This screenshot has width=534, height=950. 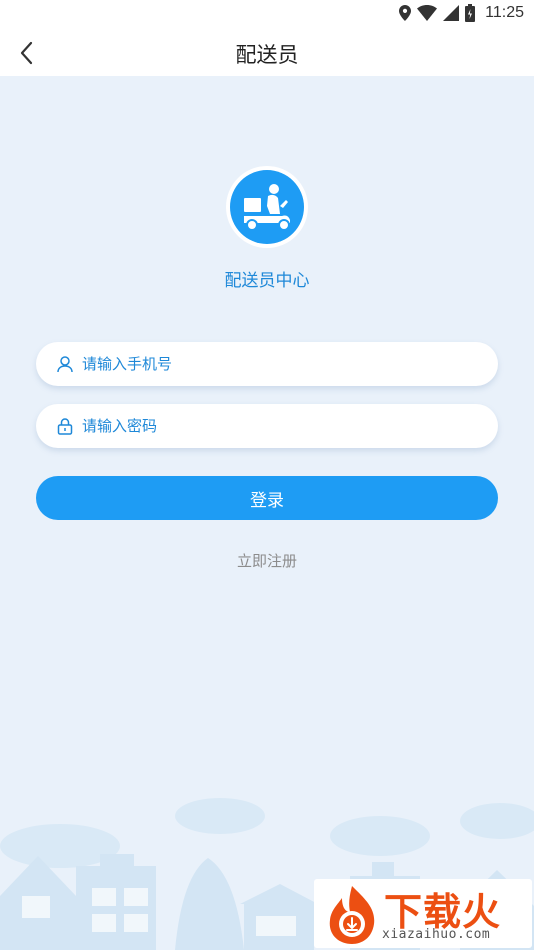 What do you see at coordinates (352, 915) in the screenshot?
I see `flame-logo-icon` at bounding box center [352, 915].